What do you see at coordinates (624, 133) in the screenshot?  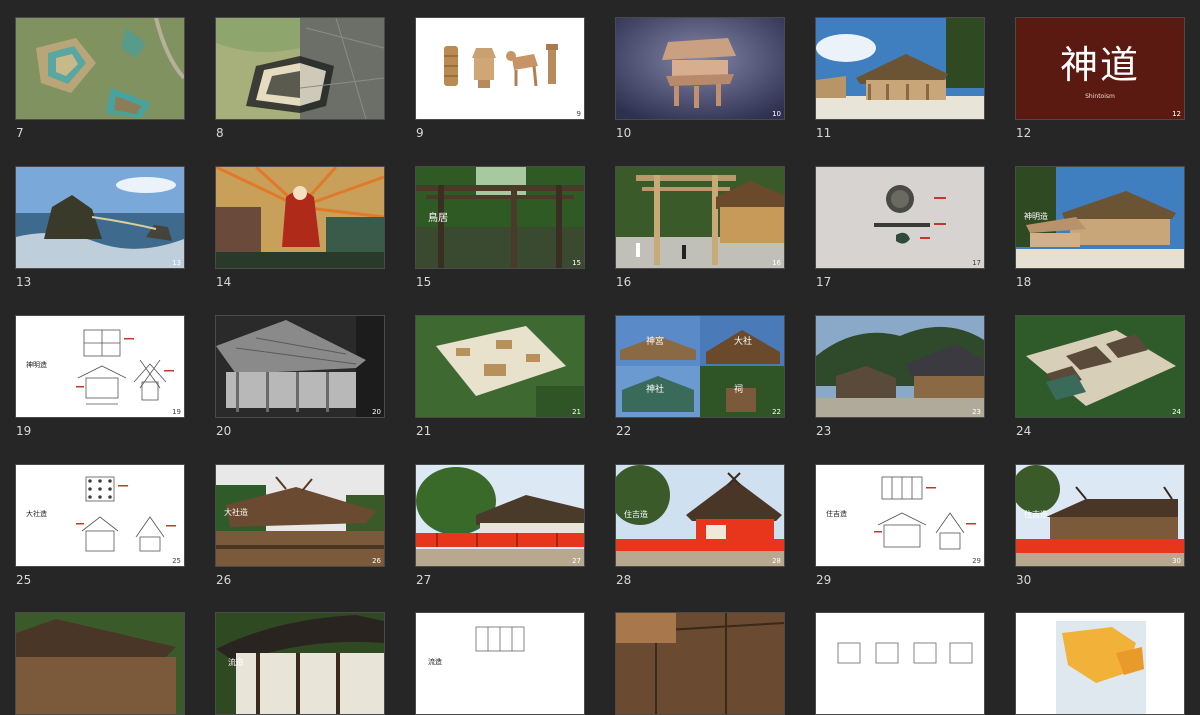 I see `slide-number: 10` at bounding box center [624, 133].